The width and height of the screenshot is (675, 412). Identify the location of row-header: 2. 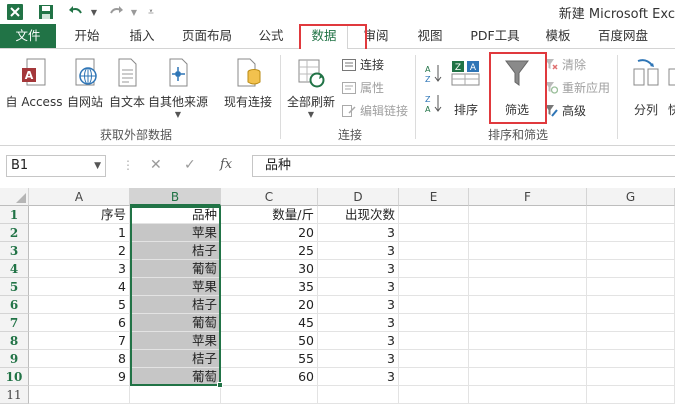
(14, 233).